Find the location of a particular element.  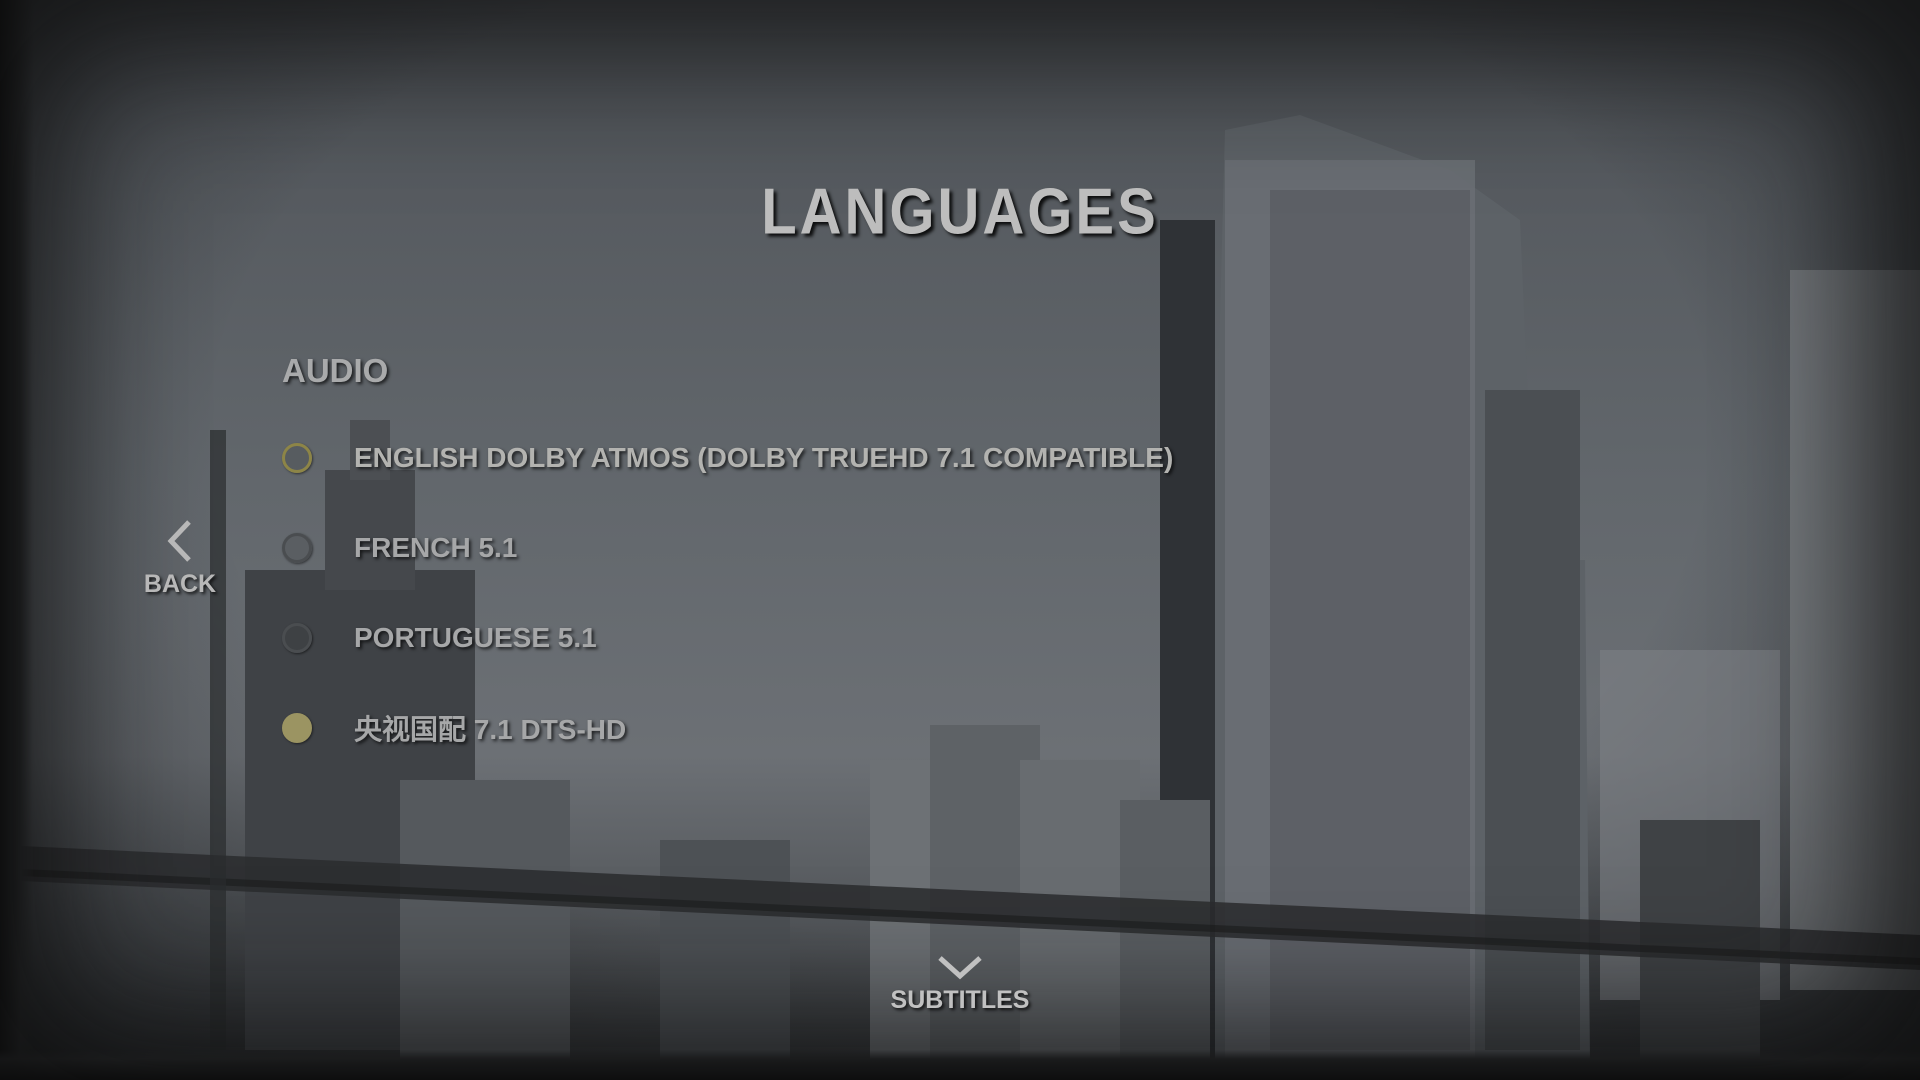

film-frame-bottom-edge is located at coordinates (960, 1065).